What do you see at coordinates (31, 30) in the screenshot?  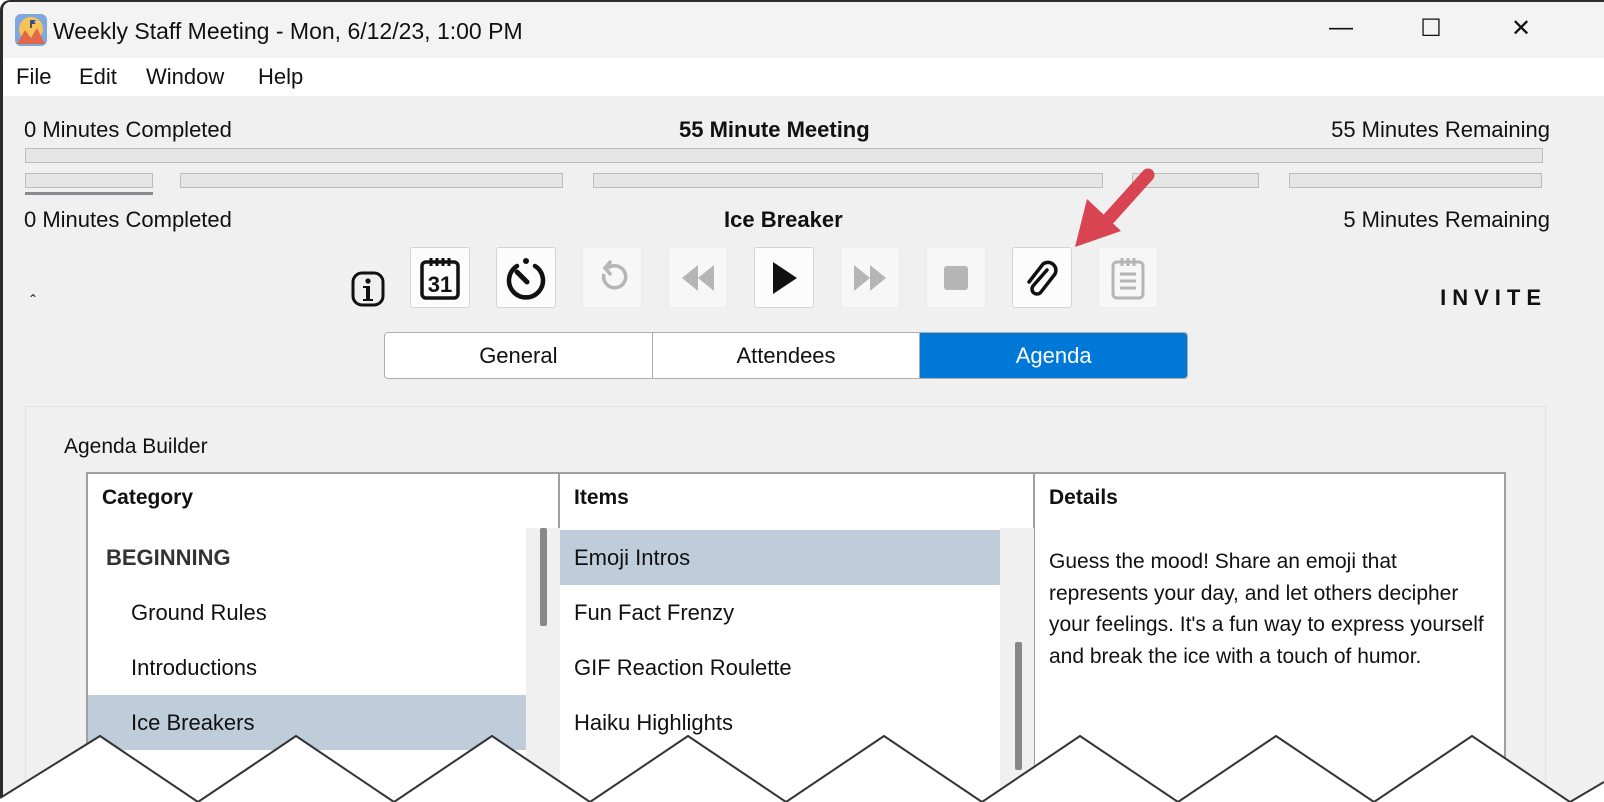 I see `app-logo-icon` at bounding box center [31, 30].